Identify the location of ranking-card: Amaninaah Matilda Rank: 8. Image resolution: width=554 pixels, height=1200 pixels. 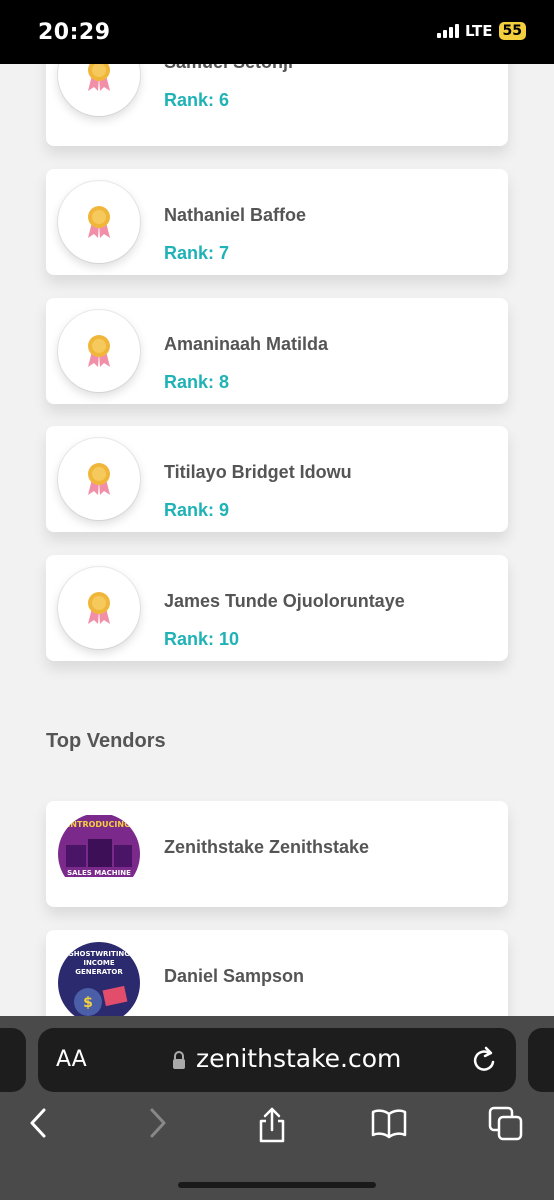
(277, 351).